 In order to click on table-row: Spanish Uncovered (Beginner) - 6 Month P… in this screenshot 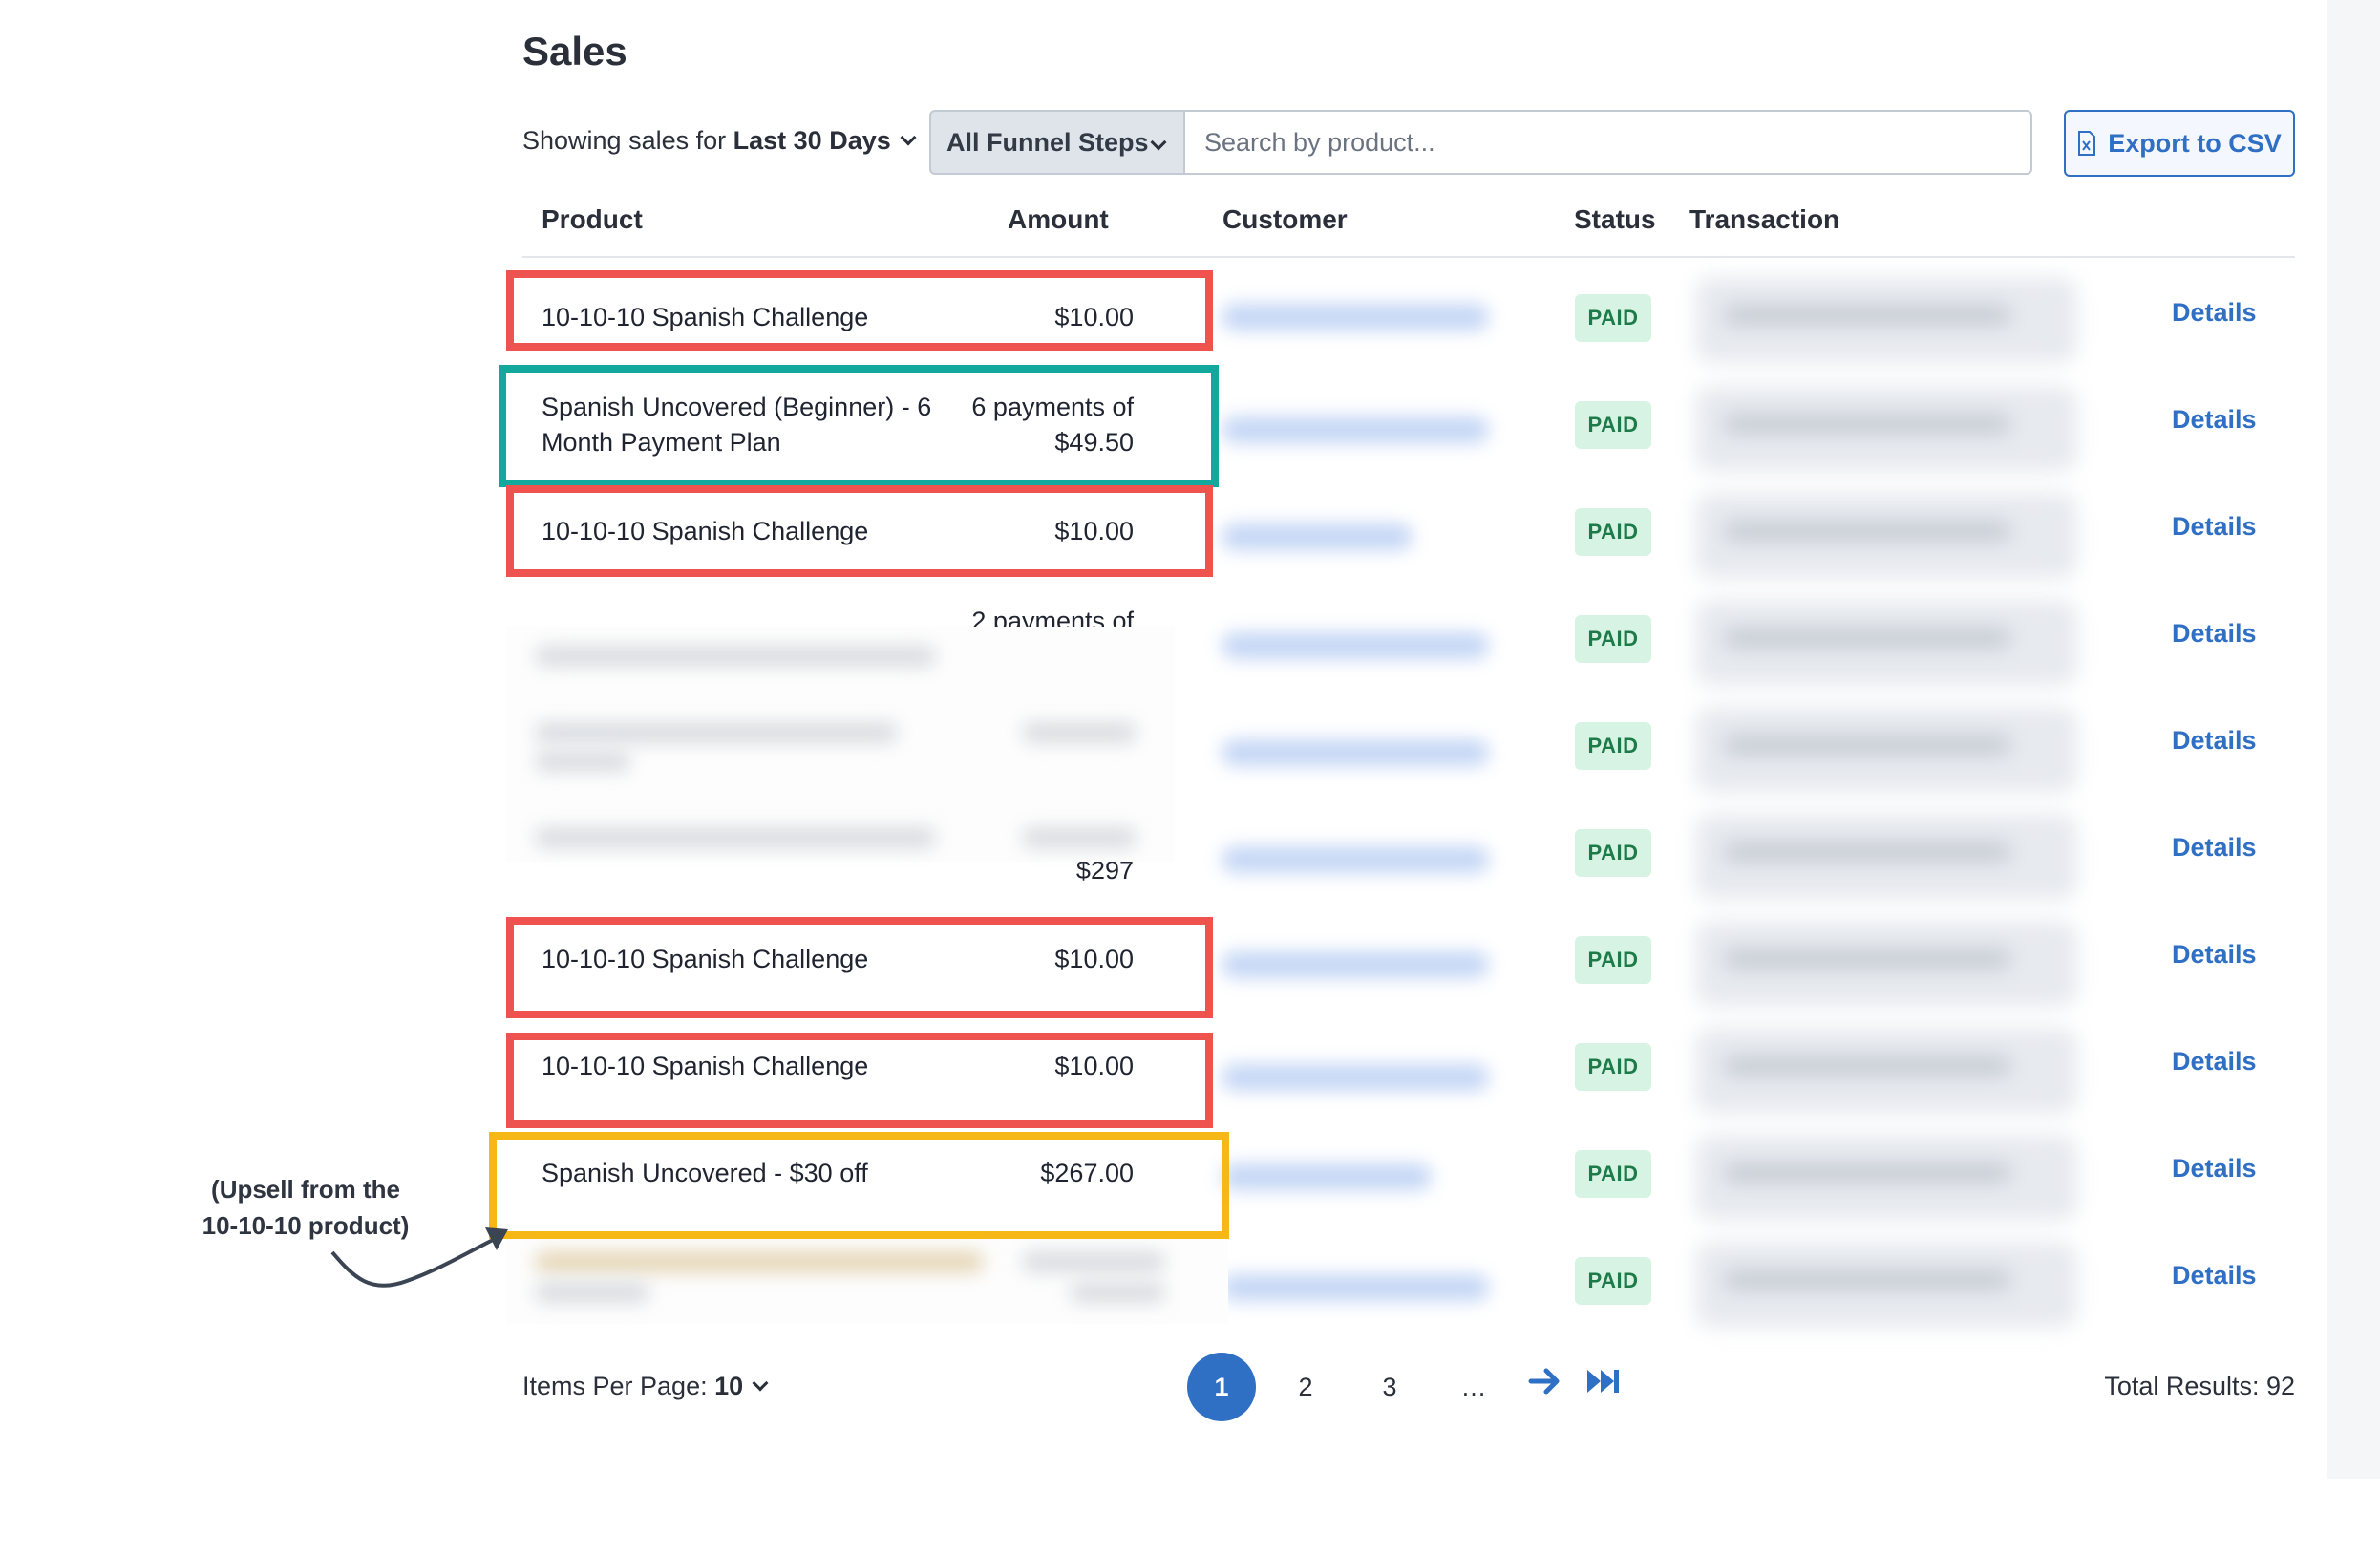, I will do `click(1408, 433)`.